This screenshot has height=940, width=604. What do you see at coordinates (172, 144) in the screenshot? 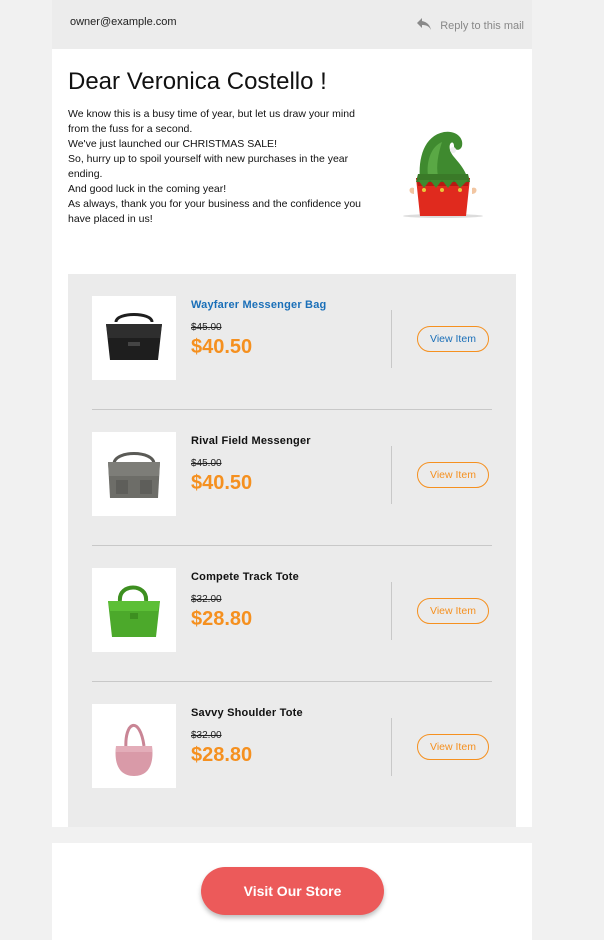
I see `intro-line: We've just launched our CHRISTMAS SALE!` at bounding box center [172, 144].